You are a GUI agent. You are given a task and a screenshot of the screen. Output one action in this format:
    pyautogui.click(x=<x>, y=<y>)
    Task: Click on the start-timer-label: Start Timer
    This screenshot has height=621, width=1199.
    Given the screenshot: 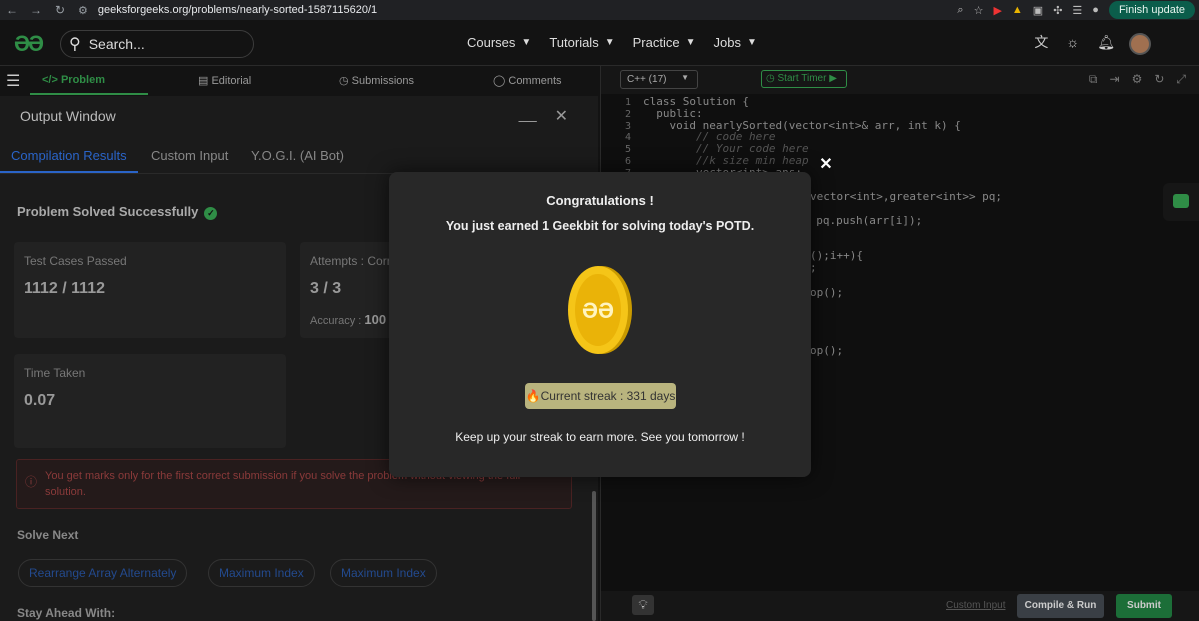 What is the action you would take?
    pyautogui.click(x=802, y=78)
    